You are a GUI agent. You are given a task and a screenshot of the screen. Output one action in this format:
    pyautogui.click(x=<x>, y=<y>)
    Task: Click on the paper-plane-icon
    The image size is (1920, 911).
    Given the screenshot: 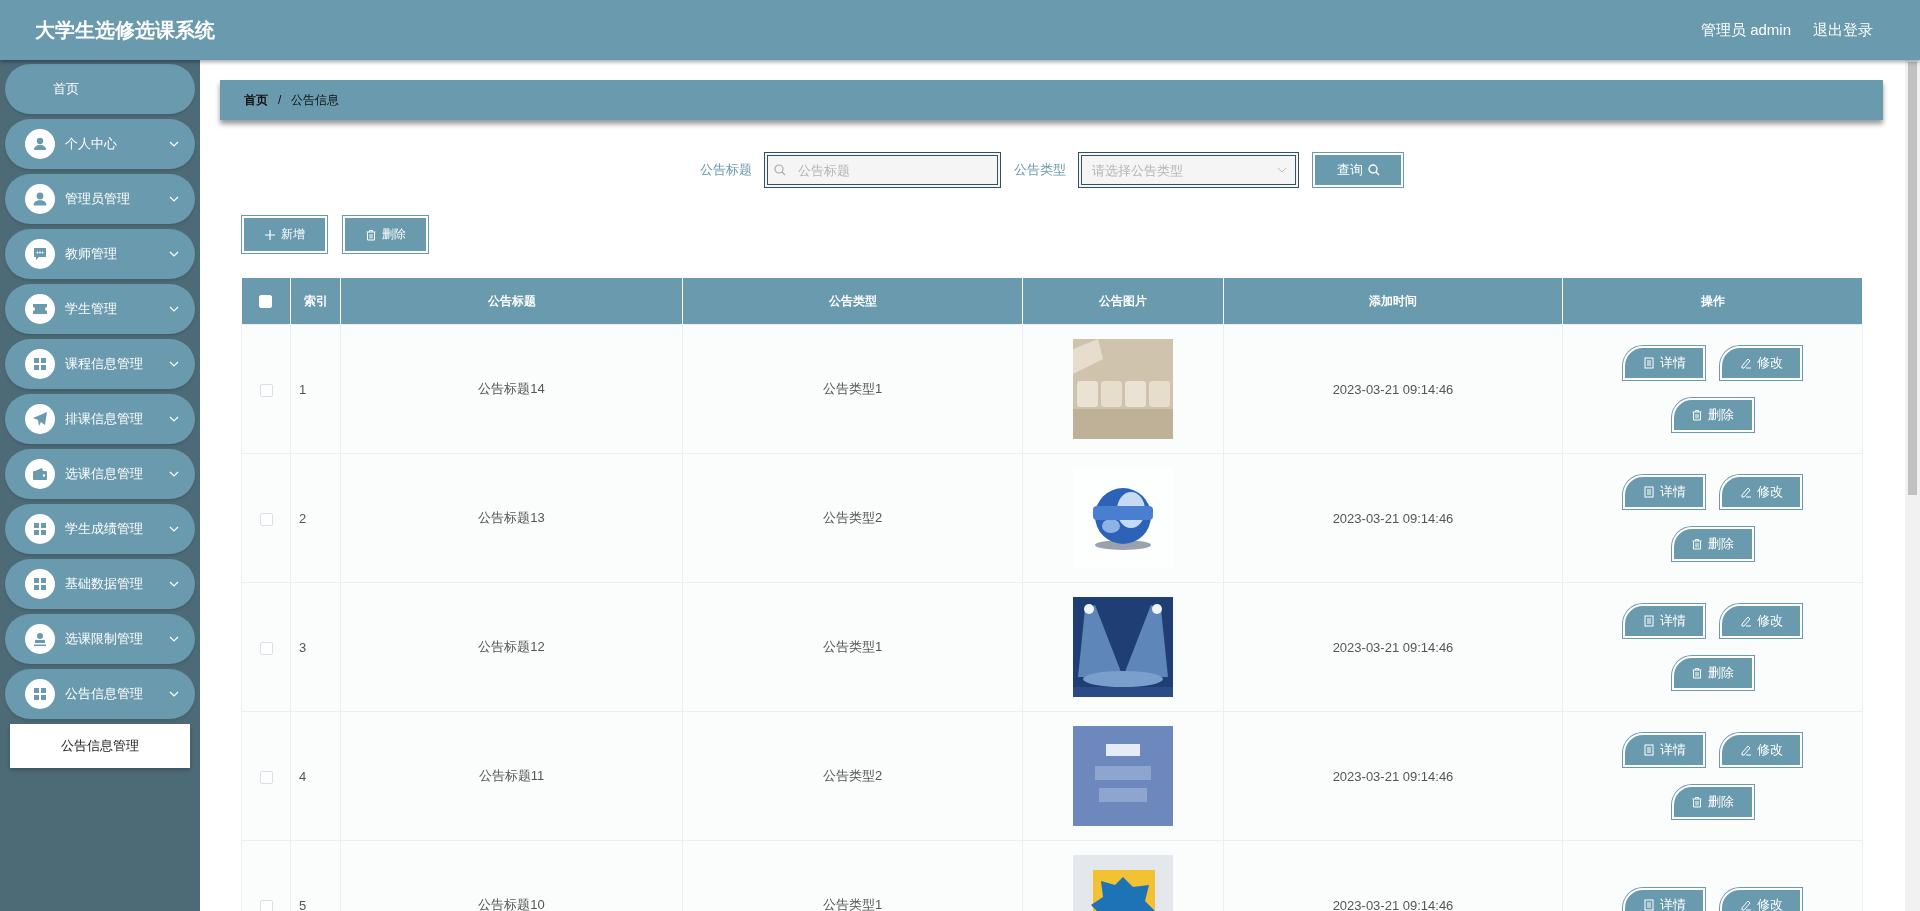 What is the action you would take?
    pyautogui.click(x=40, y=419)
    